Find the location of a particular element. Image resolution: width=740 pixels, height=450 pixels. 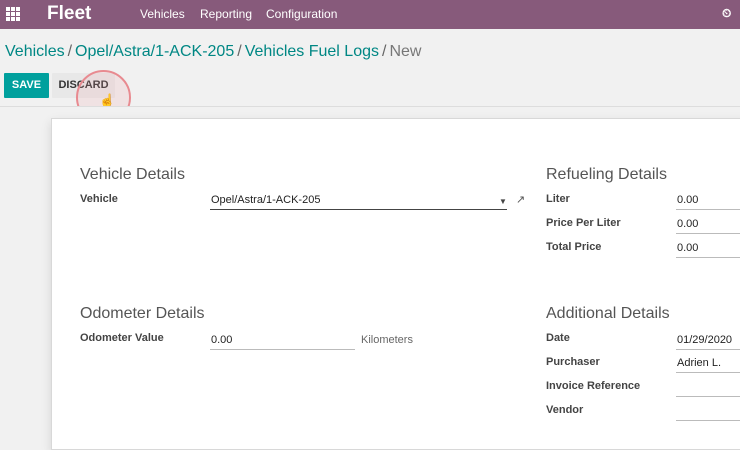

external-link-icon: ↗ is located at coordinates (520, 199).